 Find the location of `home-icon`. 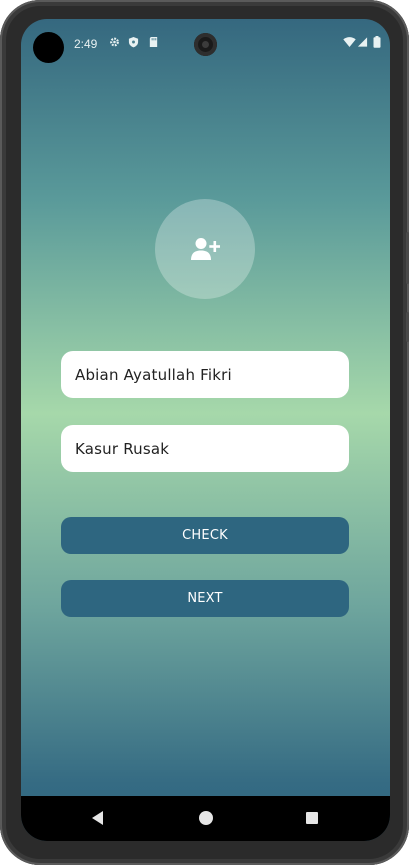

home-icon is located at coordinates (206, 818).